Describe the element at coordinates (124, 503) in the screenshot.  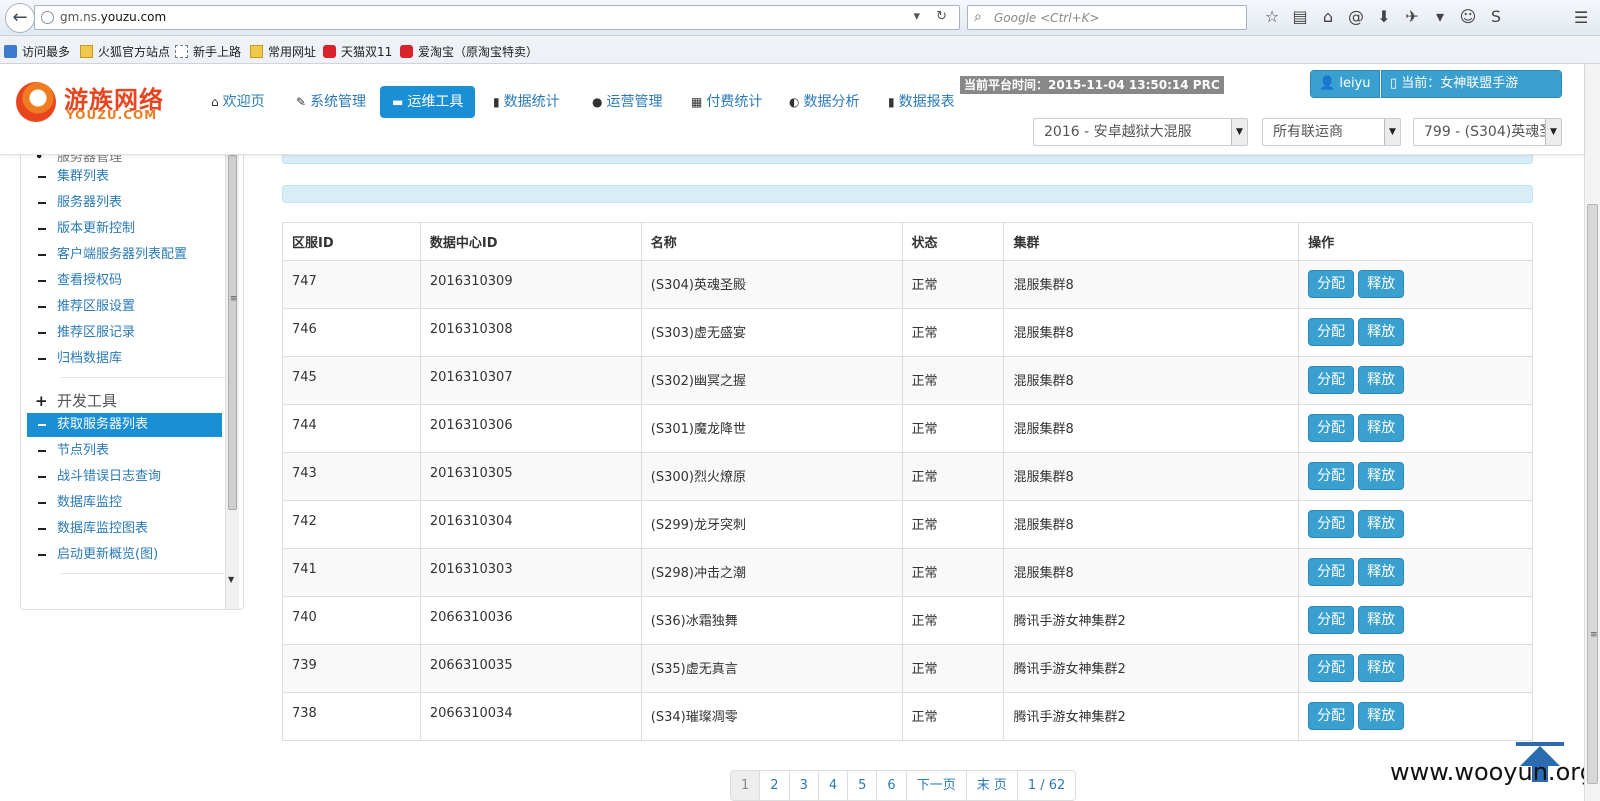
I see `sidebar-item-db-monitor: 数据库监控` at that location.